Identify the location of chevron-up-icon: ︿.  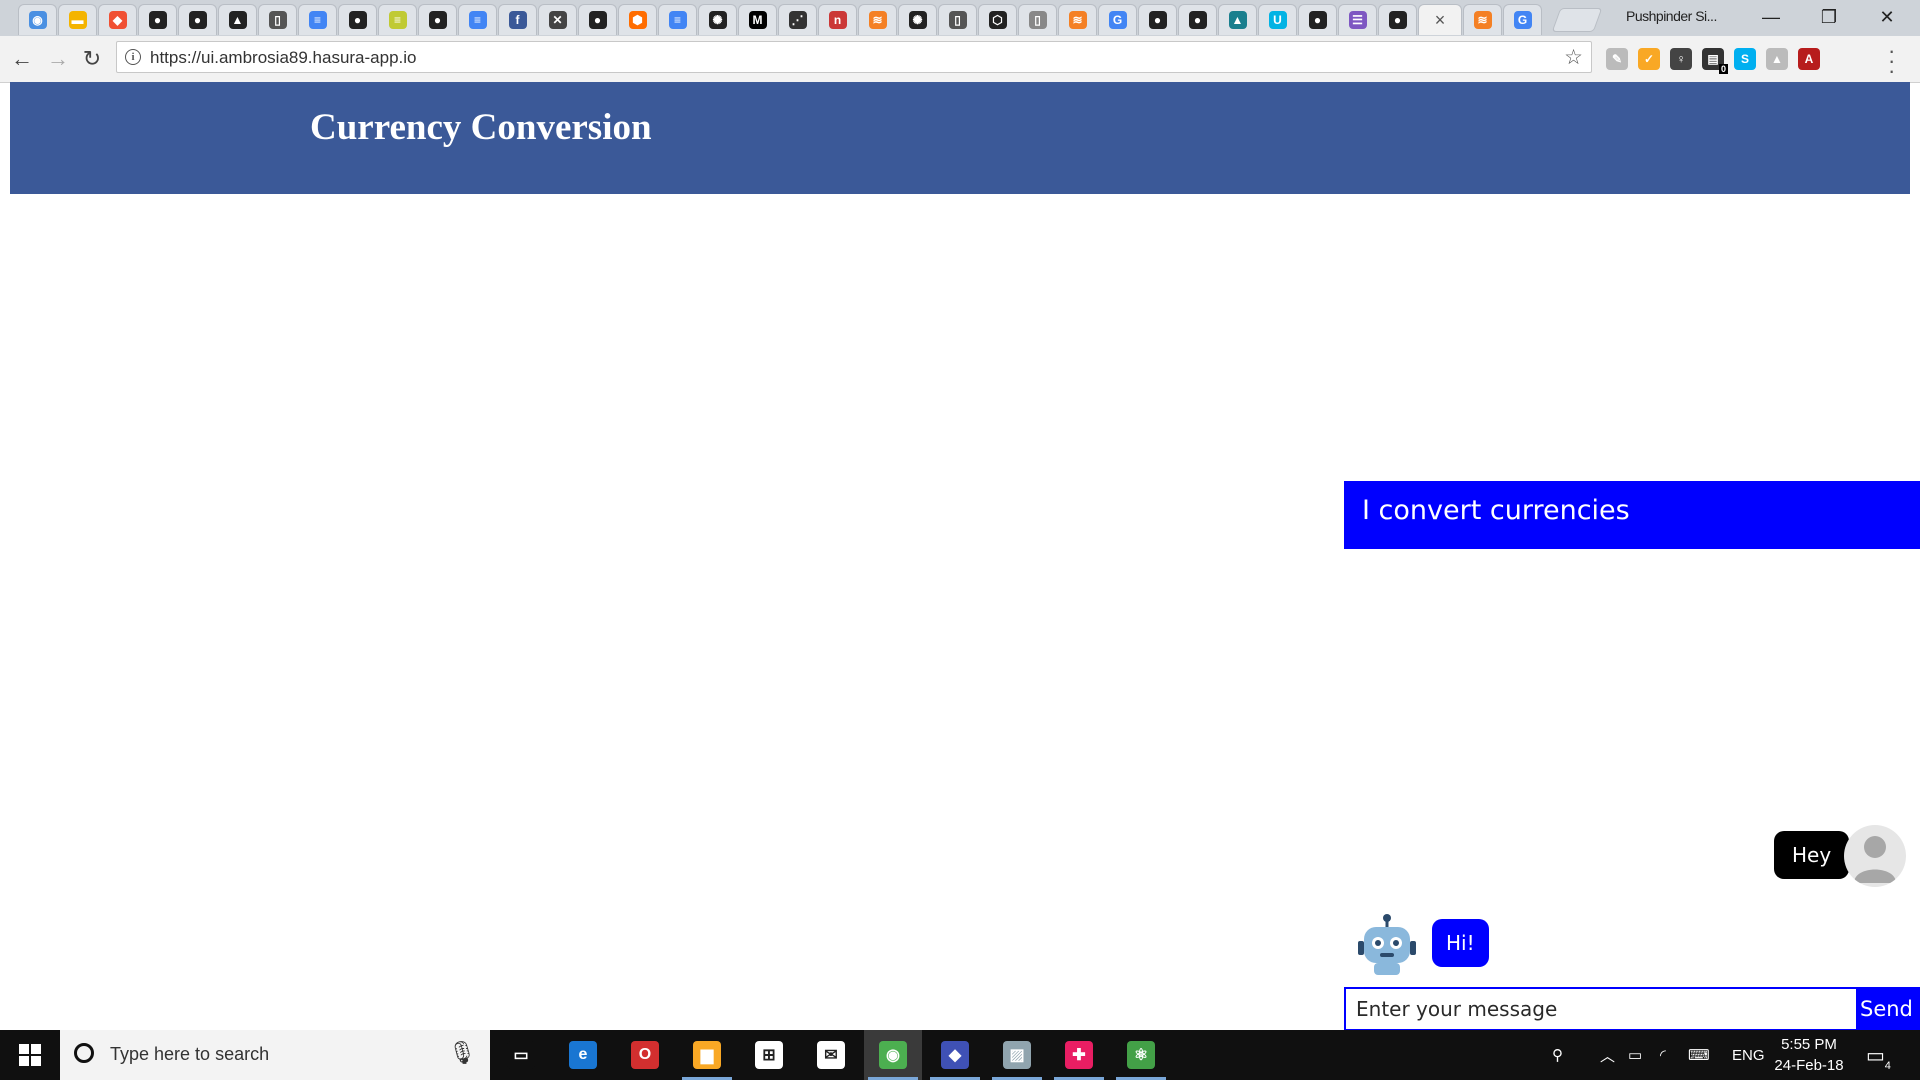
(1607, 1055).